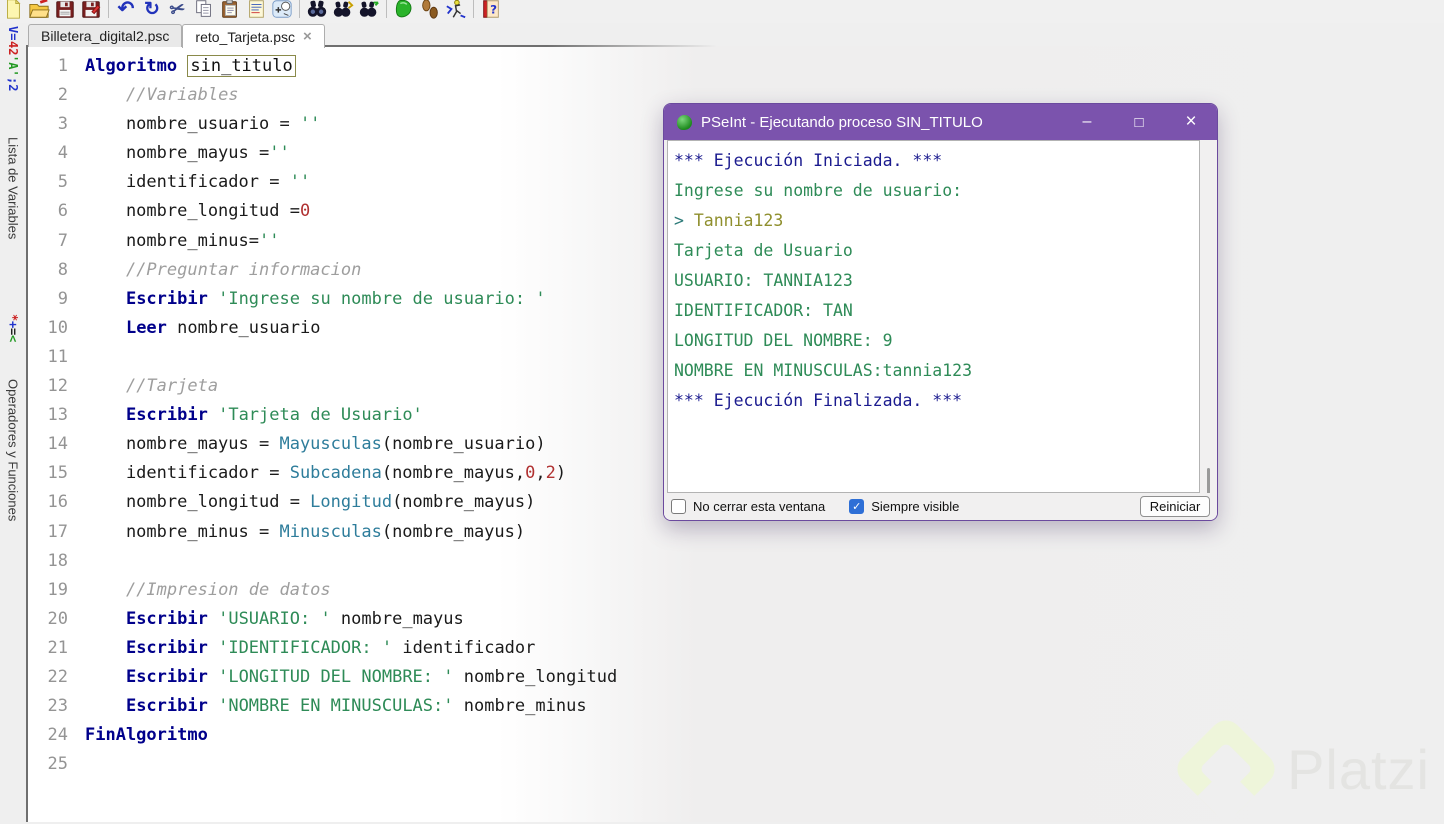 This screenshot has height=824, width=1444. I want to click on code-text: nombre_usuario = '', so click(202, 124).